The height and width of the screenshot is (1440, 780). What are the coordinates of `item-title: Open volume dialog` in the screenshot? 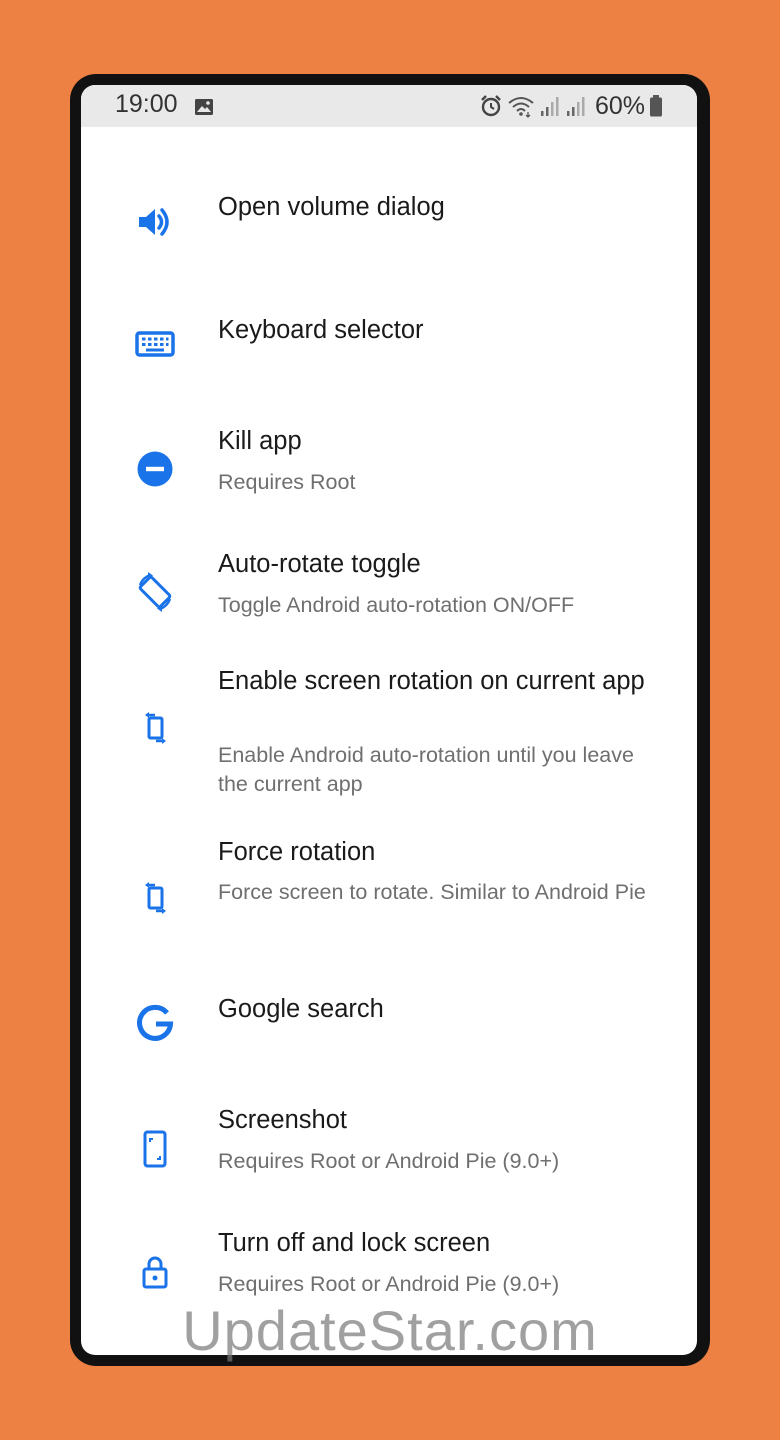 It's located at (331, 207).